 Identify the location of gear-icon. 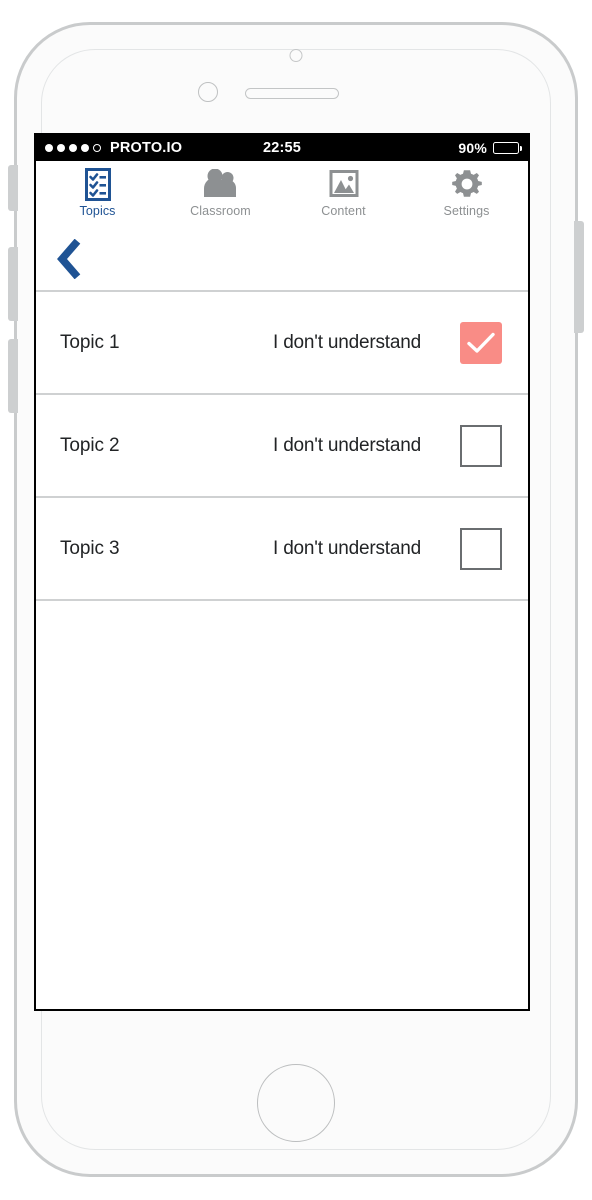
(467, 184).